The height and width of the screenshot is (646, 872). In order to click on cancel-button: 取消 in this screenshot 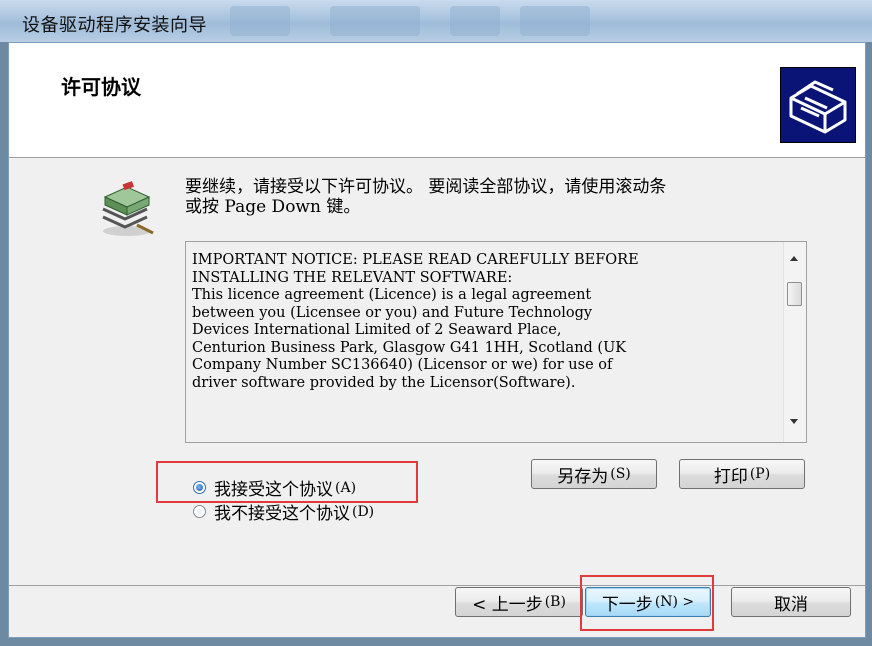, I will do `click(791, 602)`.